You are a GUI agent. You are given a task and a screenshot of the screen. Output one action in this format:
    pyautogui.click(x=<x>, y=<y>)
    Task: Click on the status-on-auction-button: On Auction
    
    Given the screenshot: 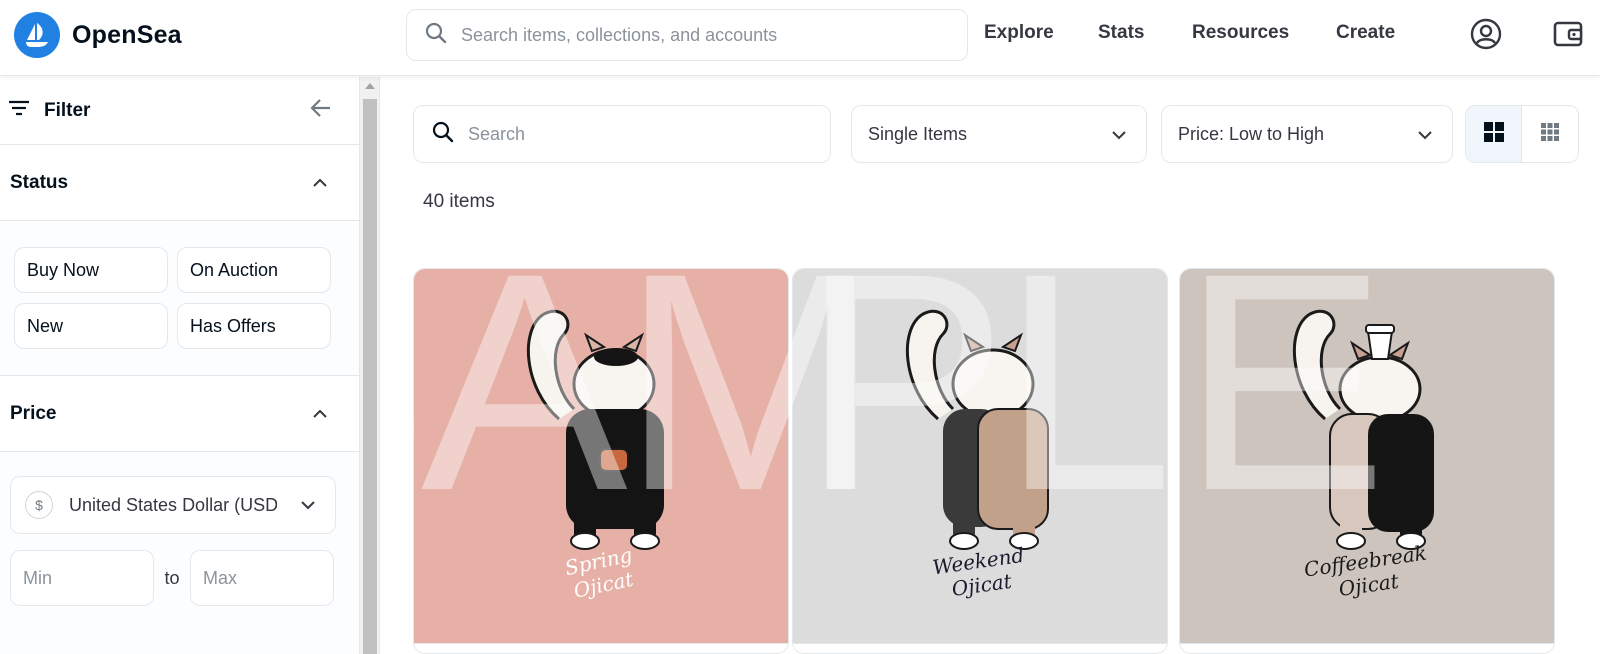 What is the action you would take?
    pyautogui.click(x=254, y=270)
    